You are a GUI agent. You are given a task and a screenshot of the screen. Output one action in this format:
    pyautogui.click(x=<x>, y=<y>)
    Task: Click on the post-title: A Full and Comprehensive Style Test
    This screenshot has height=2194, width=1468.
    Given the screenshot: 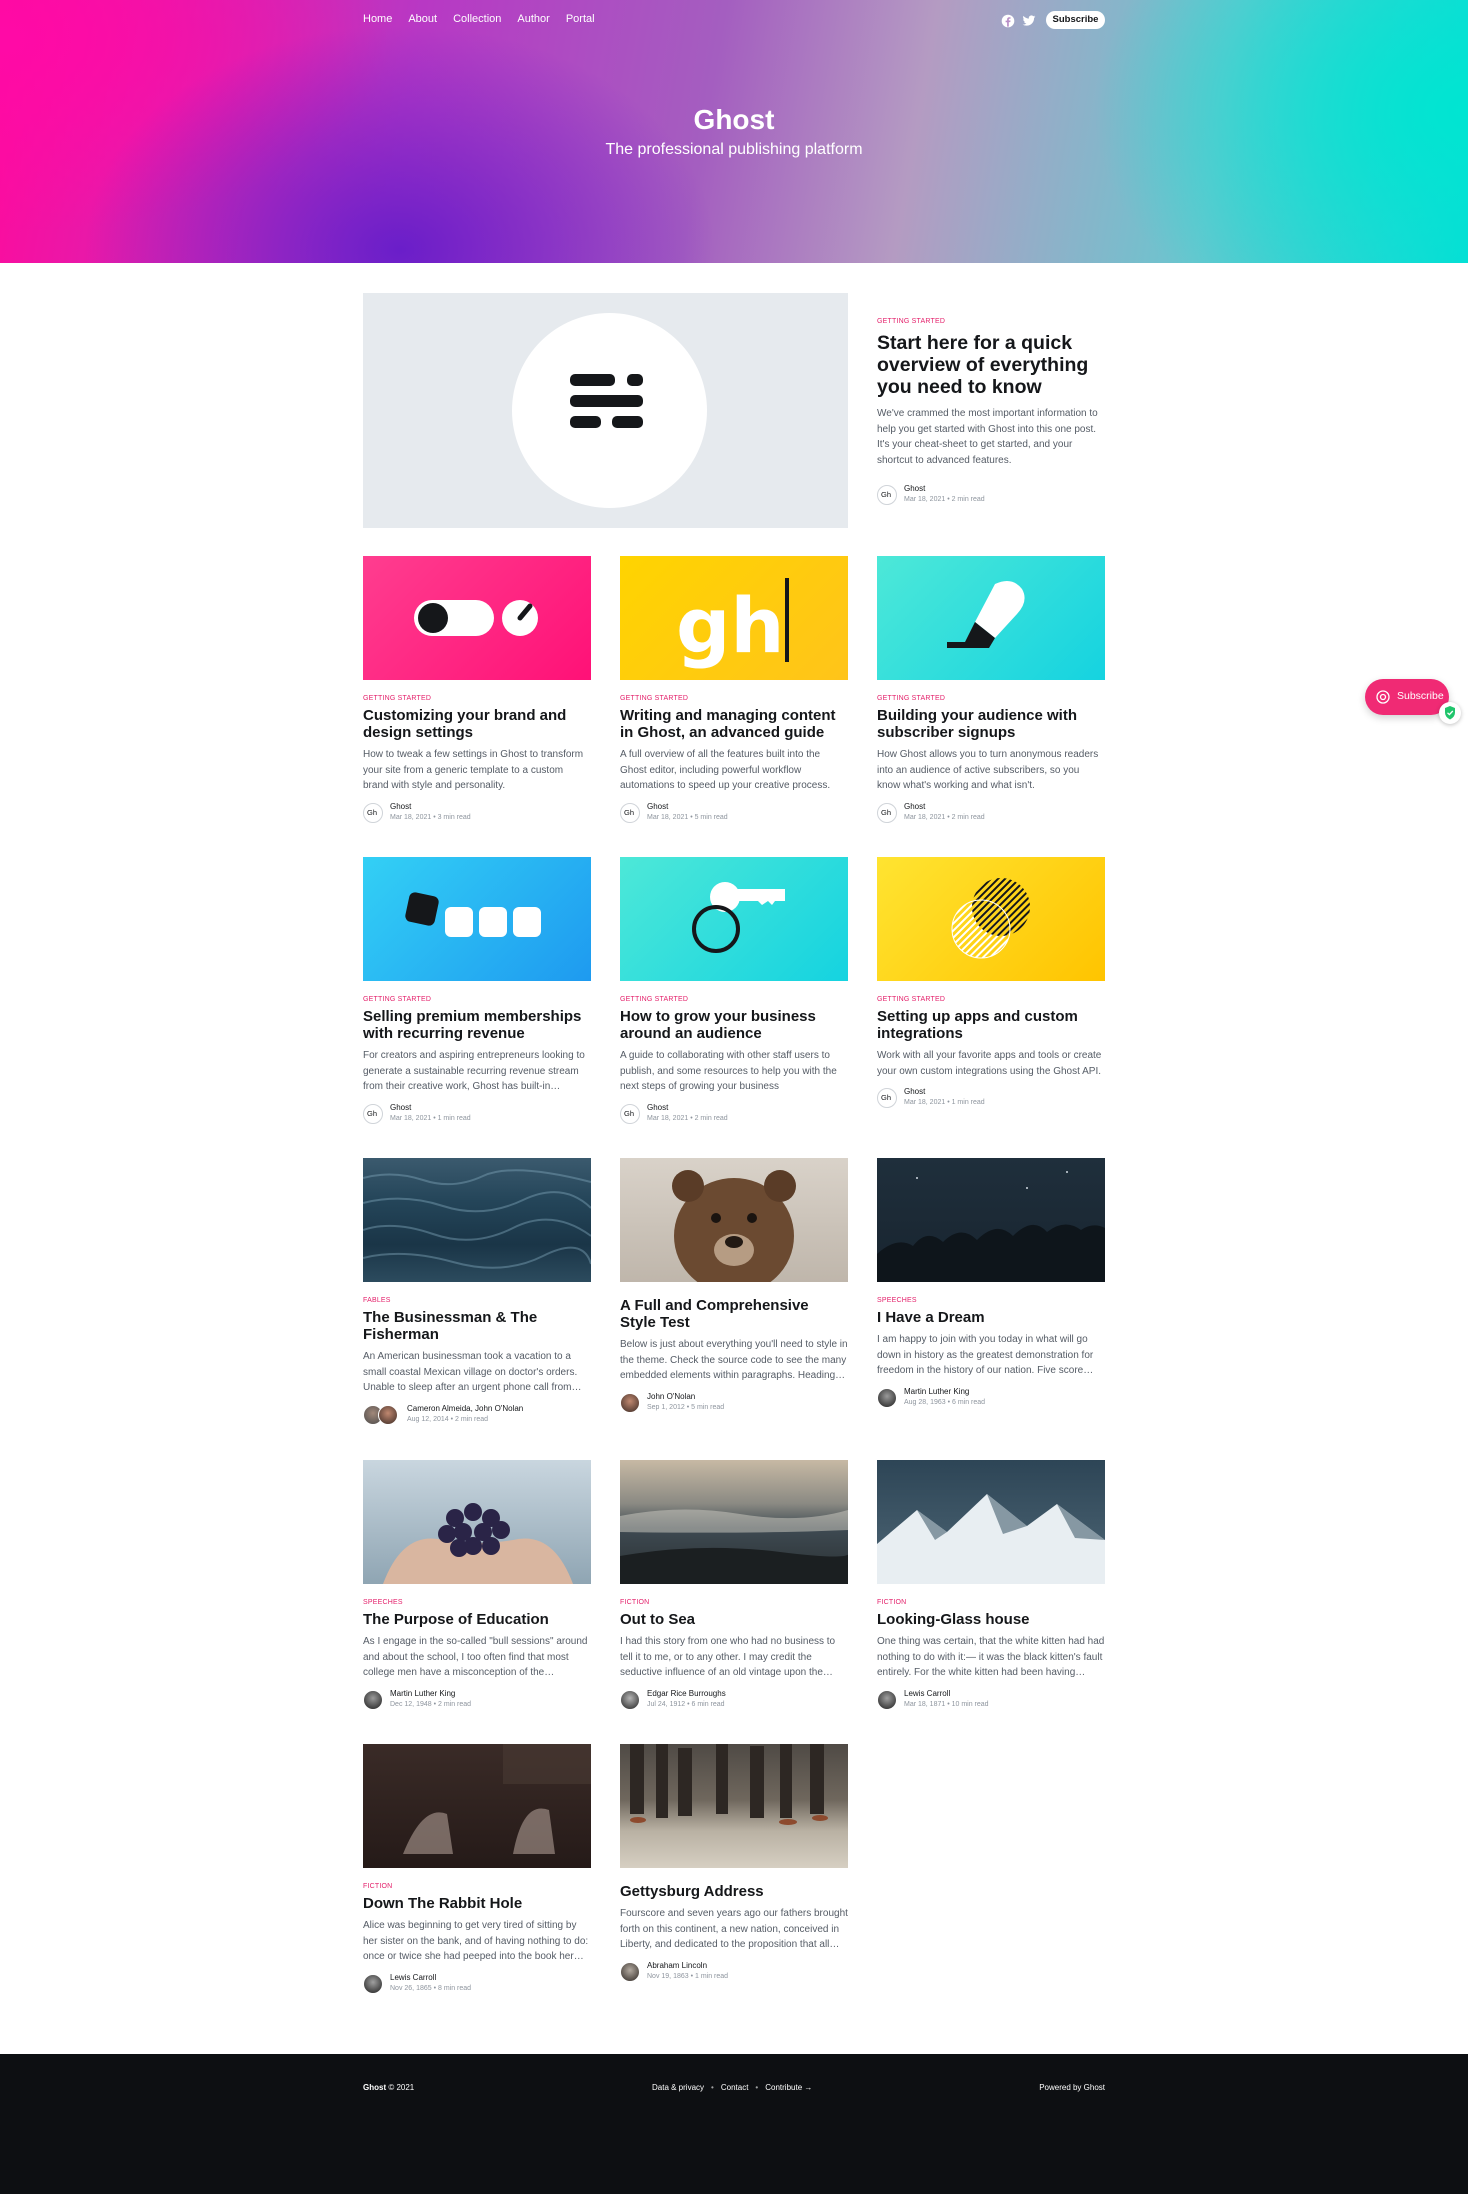 What is the action you would take?
    pyautogui.click(x=734, y=1314)
    